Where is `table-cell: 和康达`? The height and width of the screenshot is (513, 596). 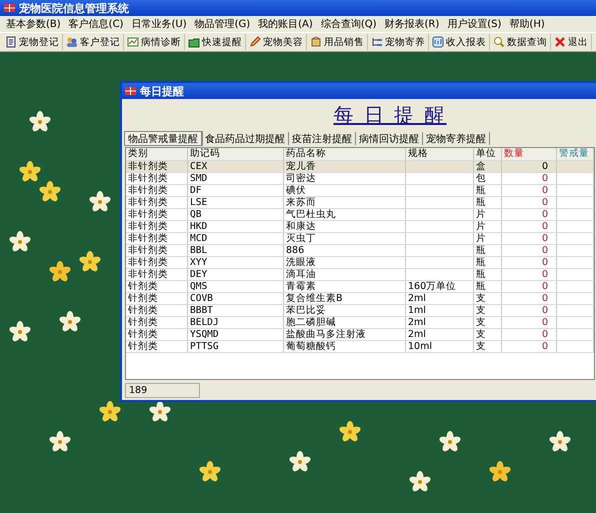
table-cell: 和康达 is located at coordinates (345, 226).